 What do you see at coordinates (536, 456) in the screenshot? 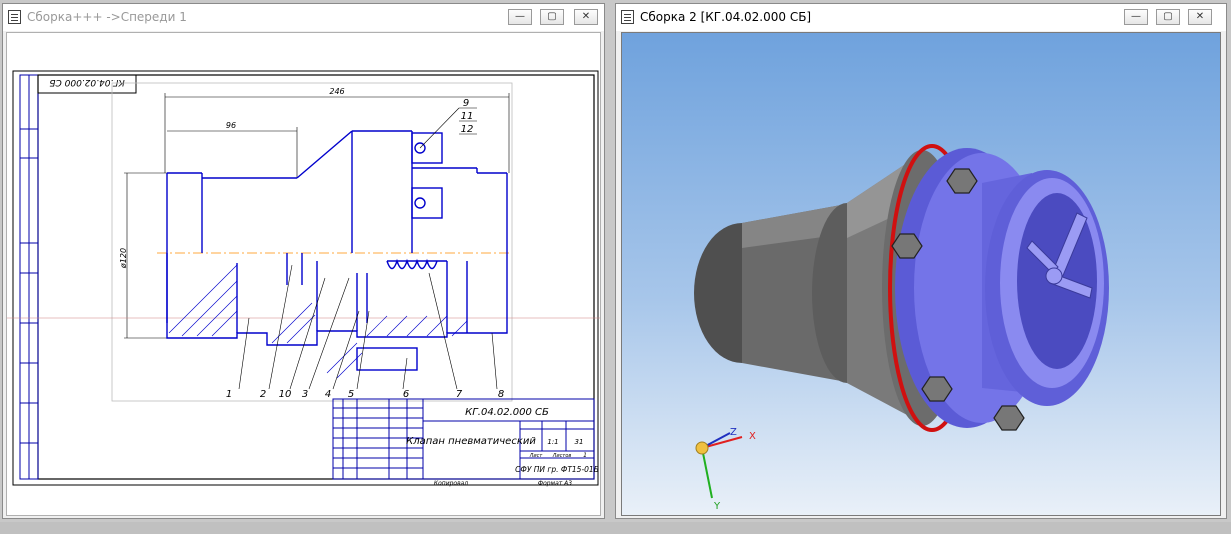
I see `title-block-sheet-label: Лист` at bounding box center [536, 456].